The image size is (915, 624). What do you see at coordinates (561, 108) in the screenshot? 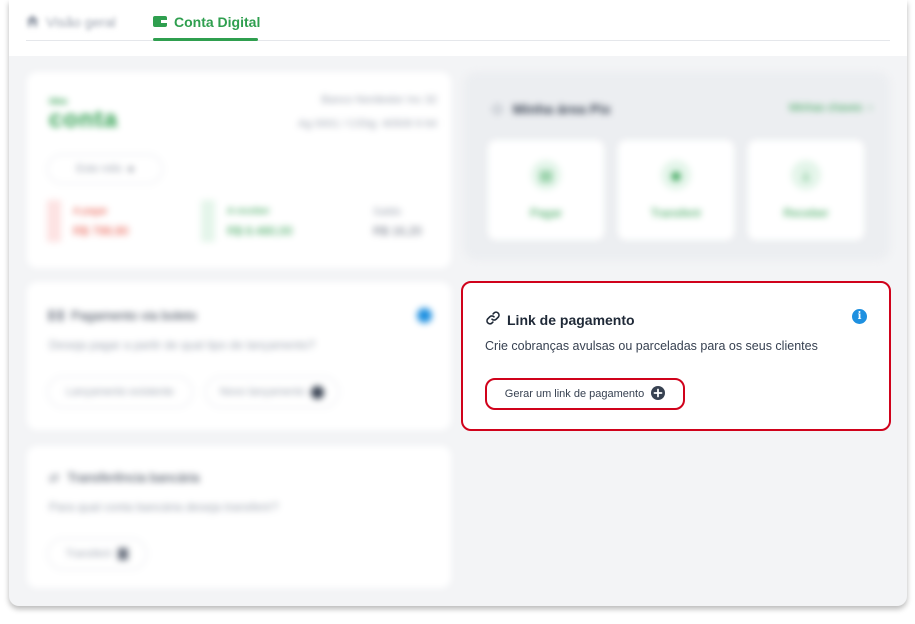
I see `pix-title-text: Minha área Pix` at bounding box center [561, 108].